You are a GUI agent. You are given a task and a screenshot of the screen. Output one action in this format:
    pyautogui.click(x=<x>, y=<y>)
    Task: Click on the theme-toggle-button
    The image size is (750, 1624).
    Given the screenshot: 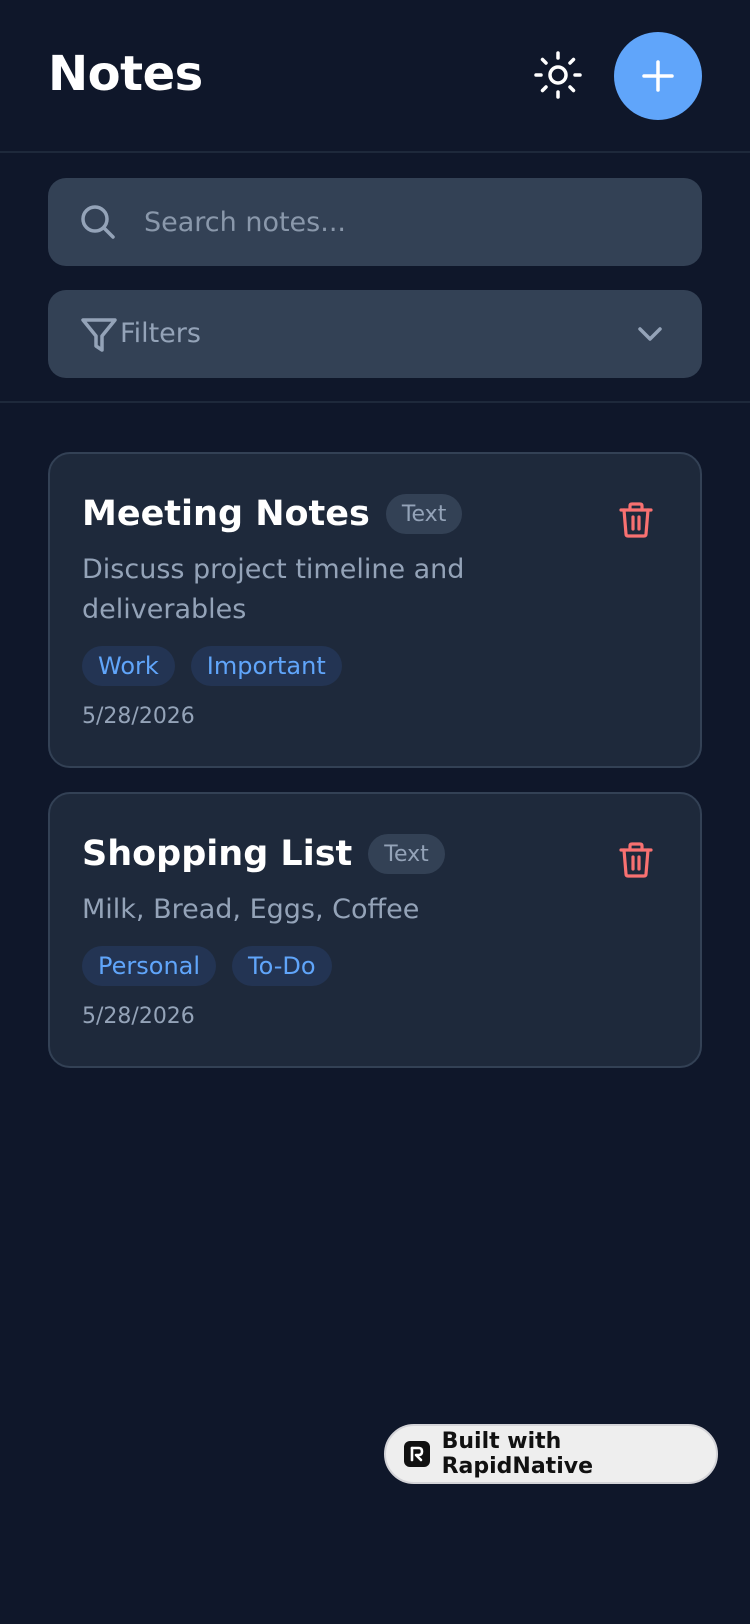 What is the action you would take?
    pyautogui.click(x=558, y=75)
    